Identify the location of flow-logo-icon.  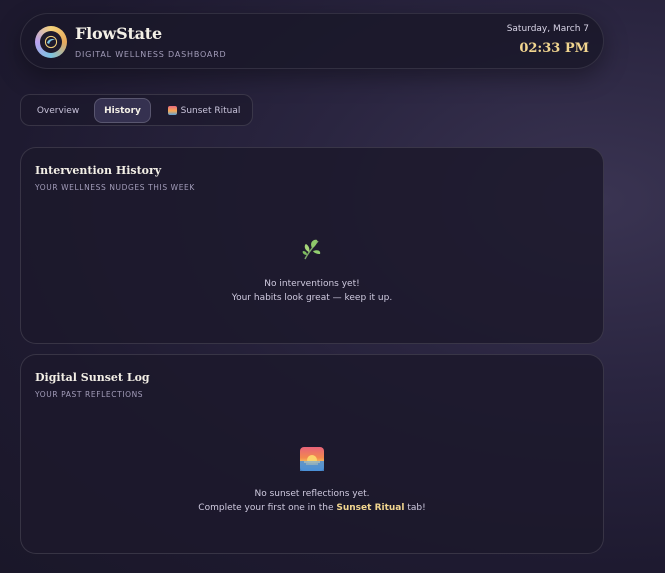
(51, 42).